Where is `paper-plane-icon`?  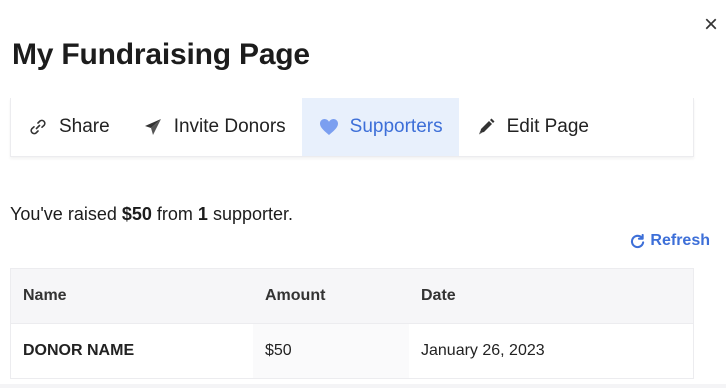 paper-plane-icon is located at coordinates (153, 127).